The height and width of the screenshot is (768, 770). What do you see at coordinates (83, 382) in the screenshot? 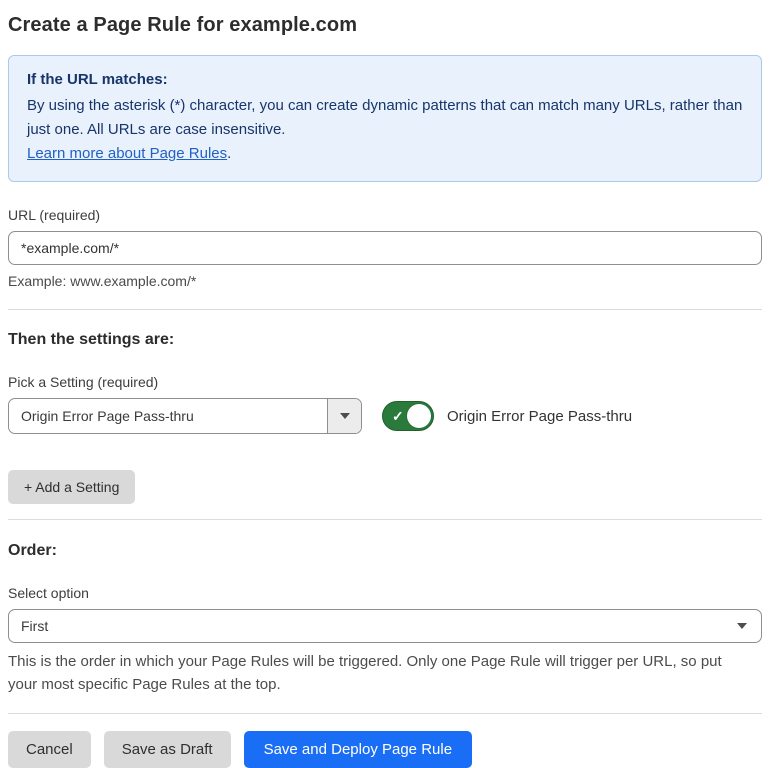
I see `pick-setting-label: Pick a Setting (required)` at bounding box center [83, 382].